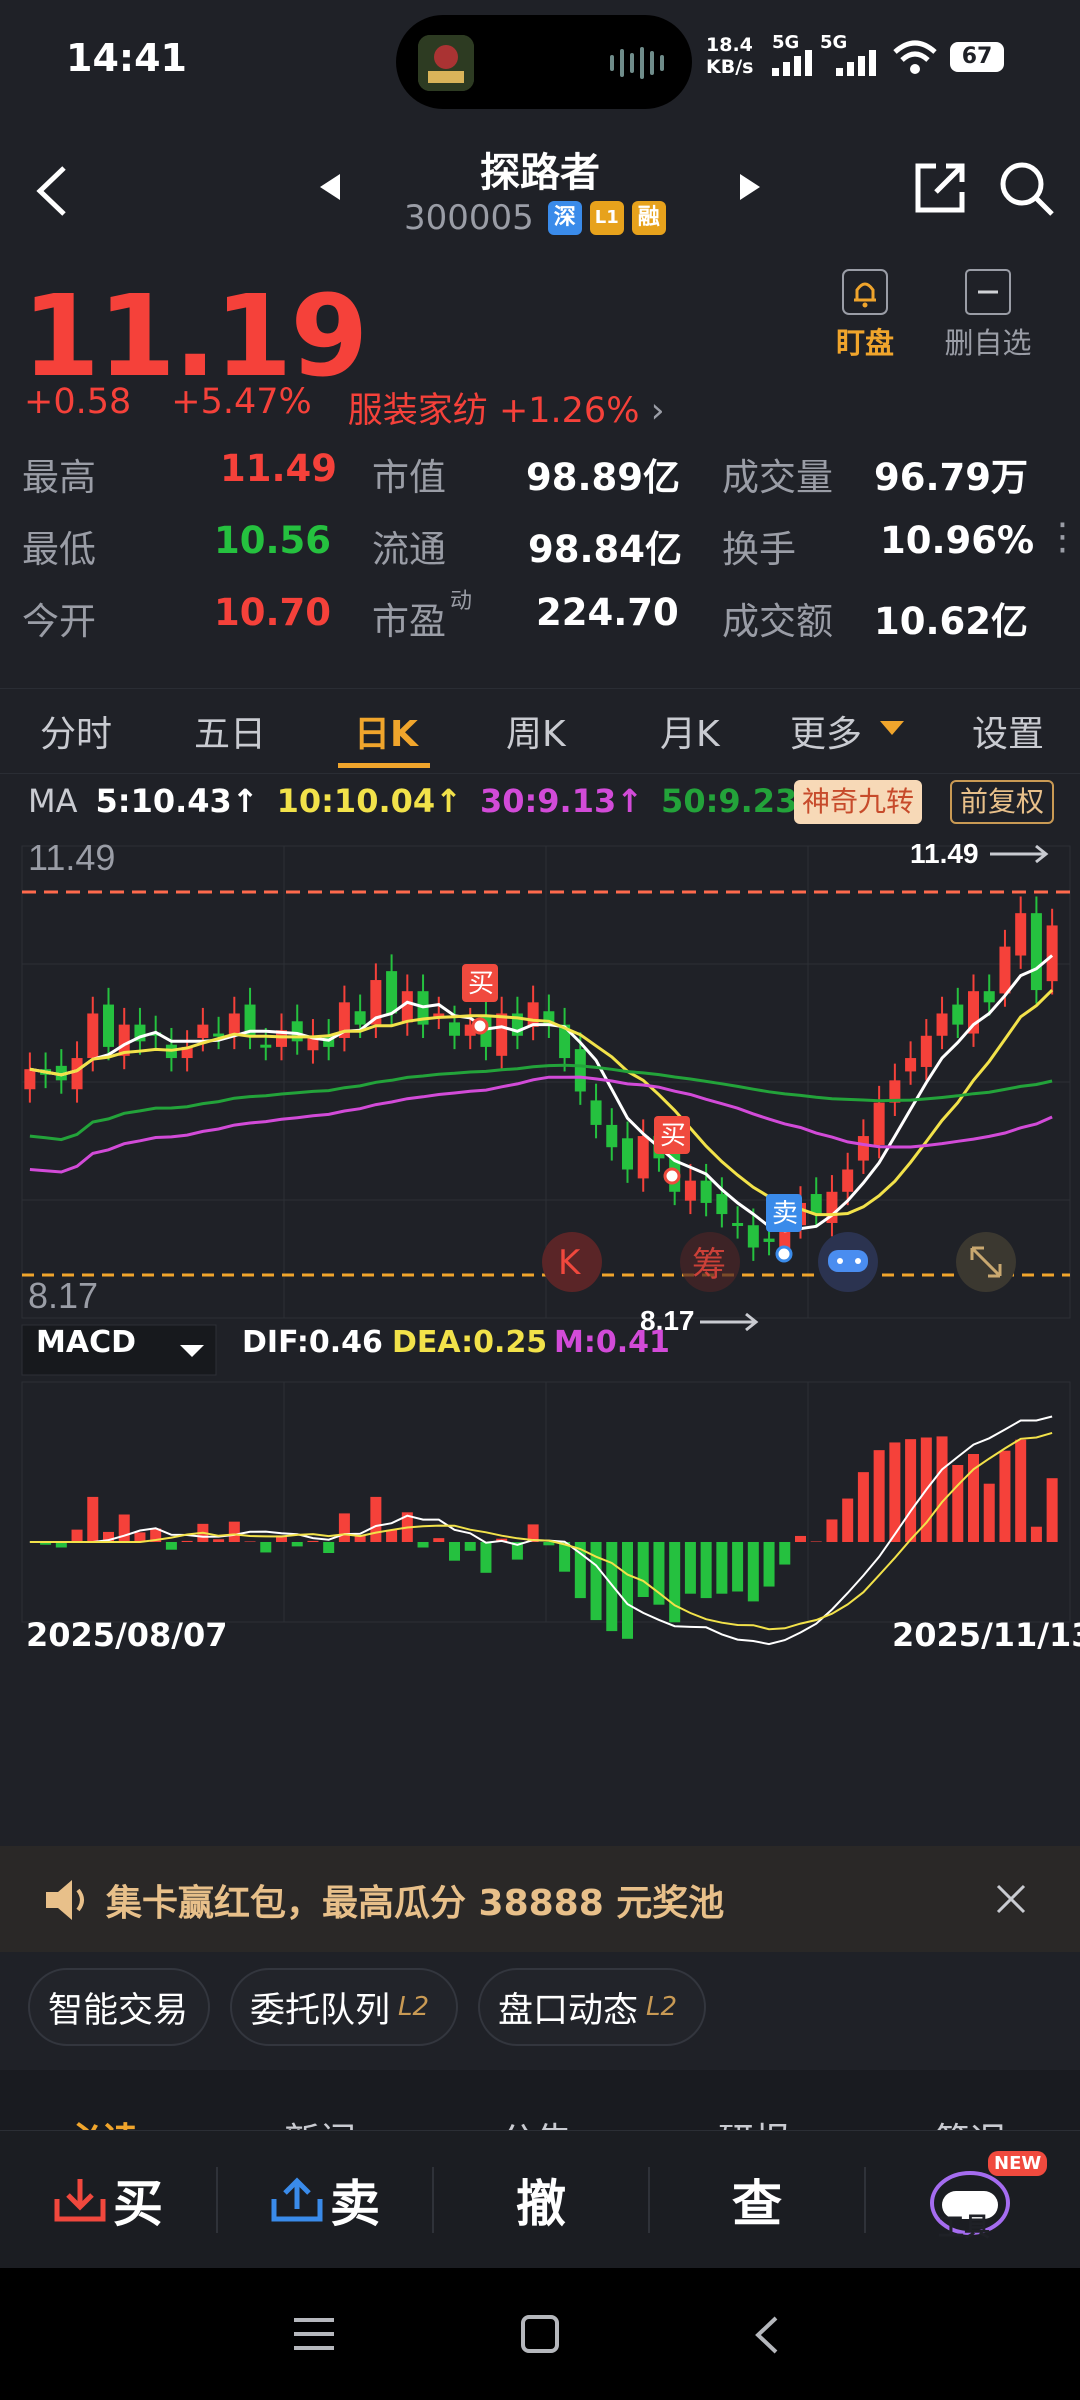 The image size is (1080, 2400). What do you see at coordinates (1026, 188) in the screenshot?
I see `search-icon` at bounding box center [1026, 188].